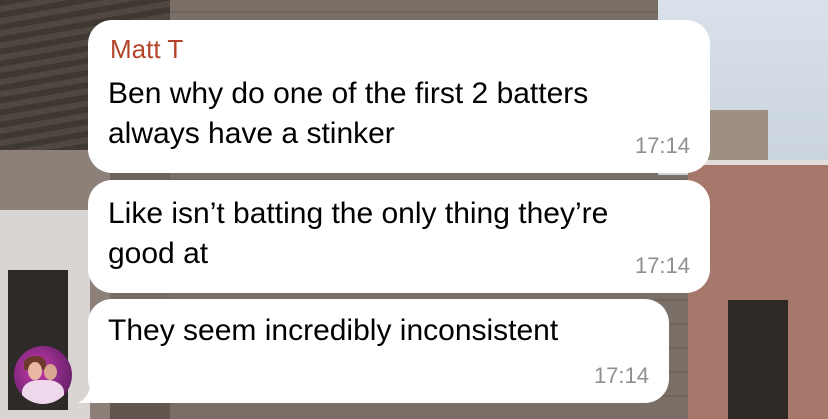 This screenshot has height=419, width=828. I want to click on avatar-figure, so click(43, 392).